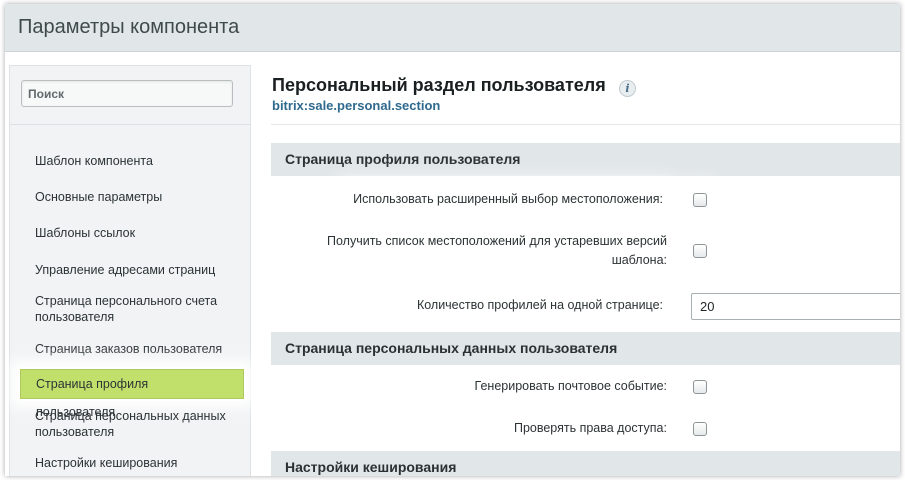 This screenshot has width=905, height=480. I want to click on sidebar-item-caching: Настройки кеширования, so click(132, 463).